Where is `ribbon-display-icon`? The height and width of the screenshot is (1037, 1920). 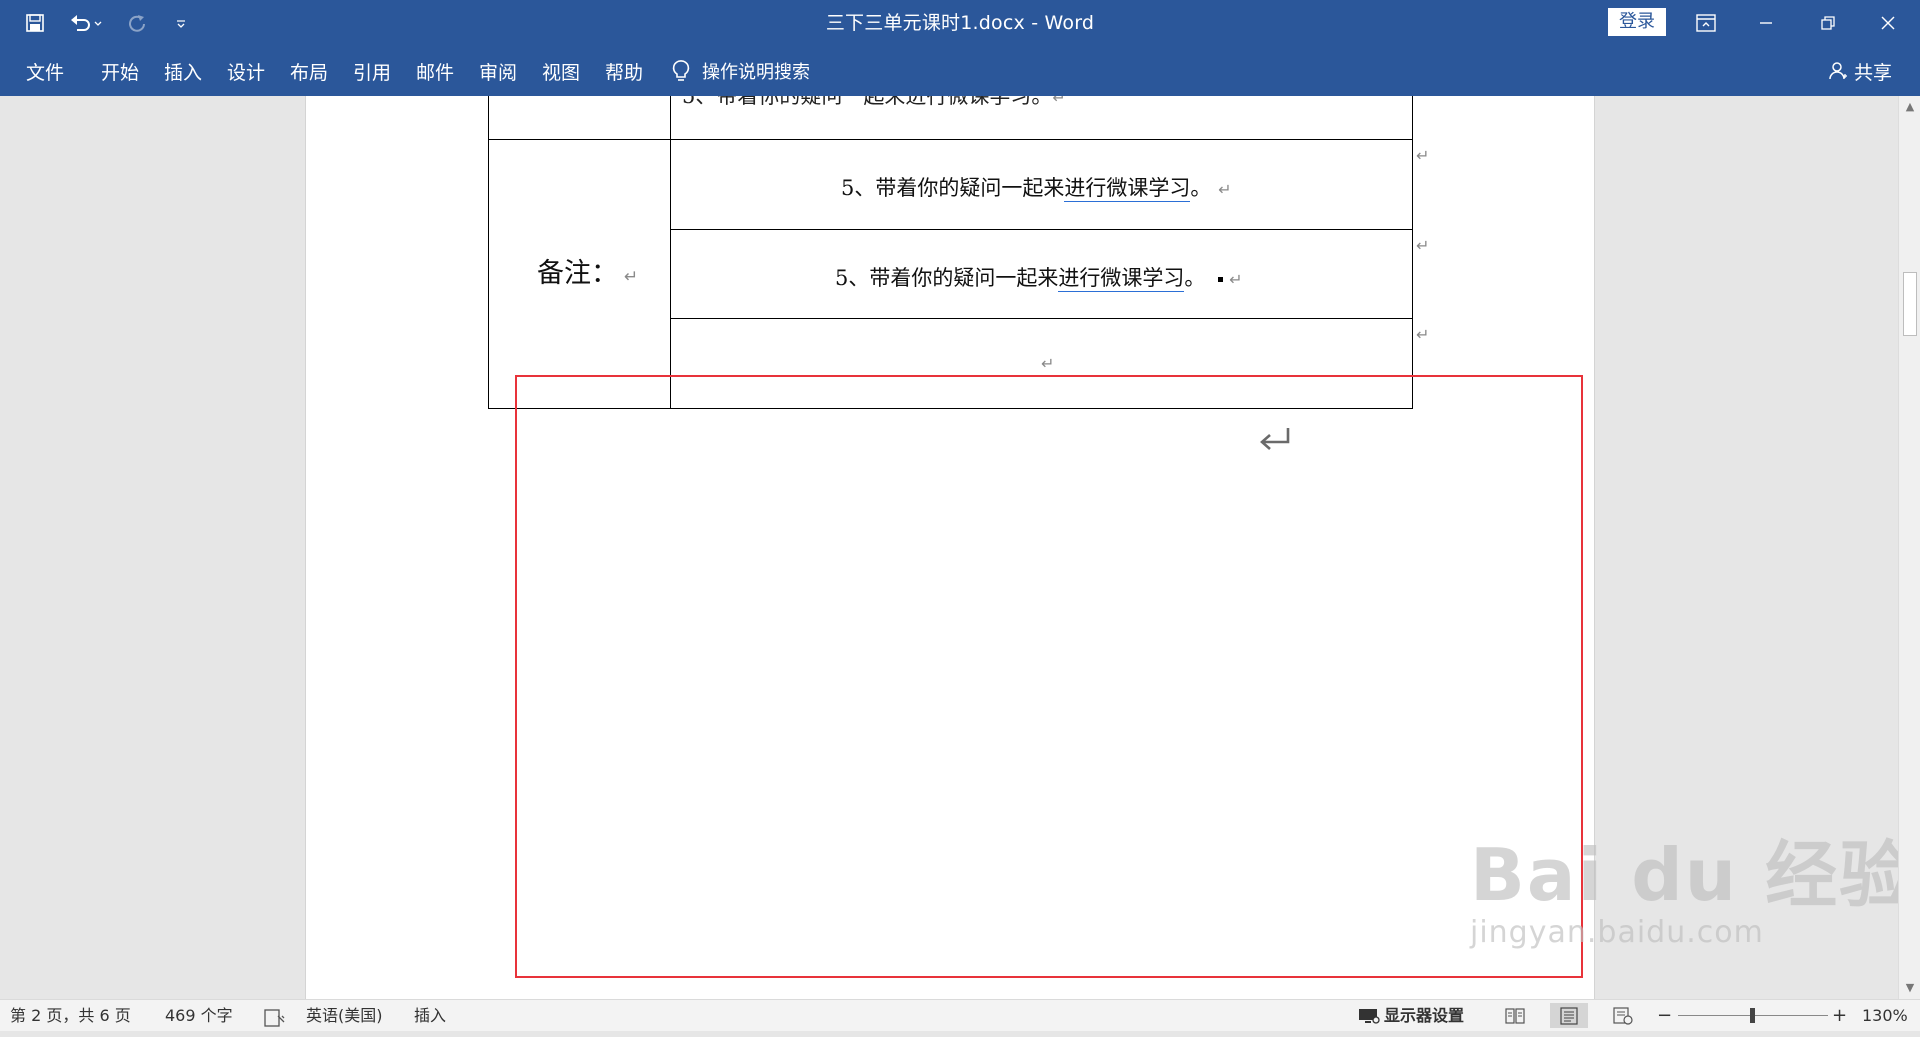 ribbon-display-icon is located at coordinates (1706, 23).